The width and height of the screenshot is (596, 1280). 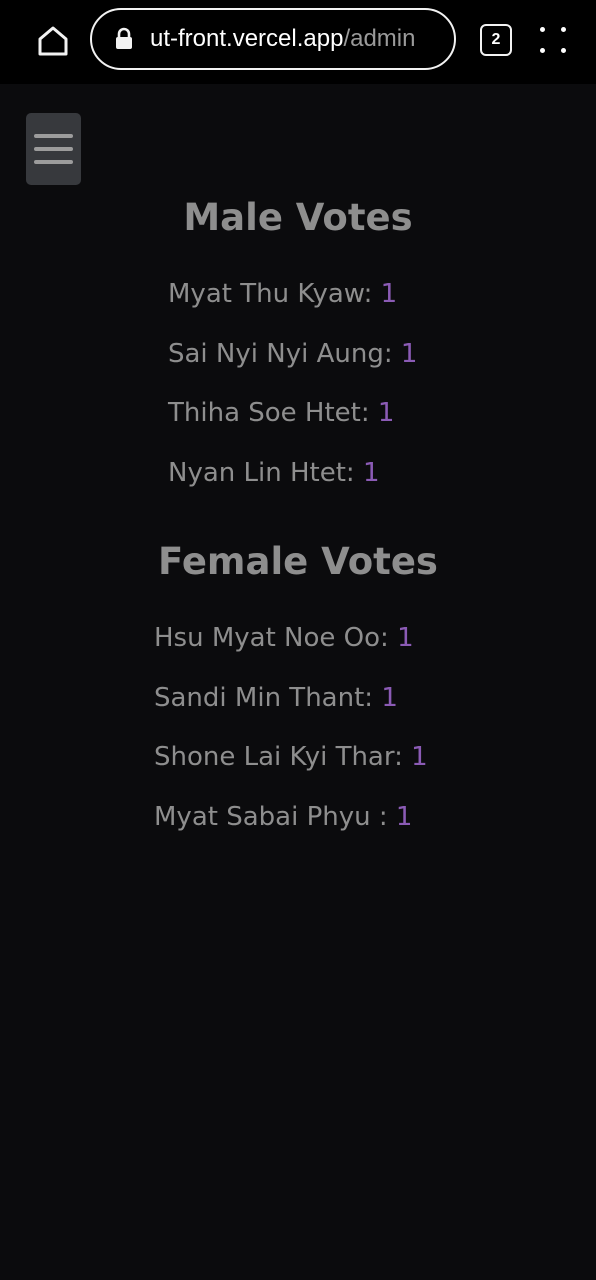 I want to click on vote-item: Shone Lai Kyi Thar: 1, so click(x=291, y=771).